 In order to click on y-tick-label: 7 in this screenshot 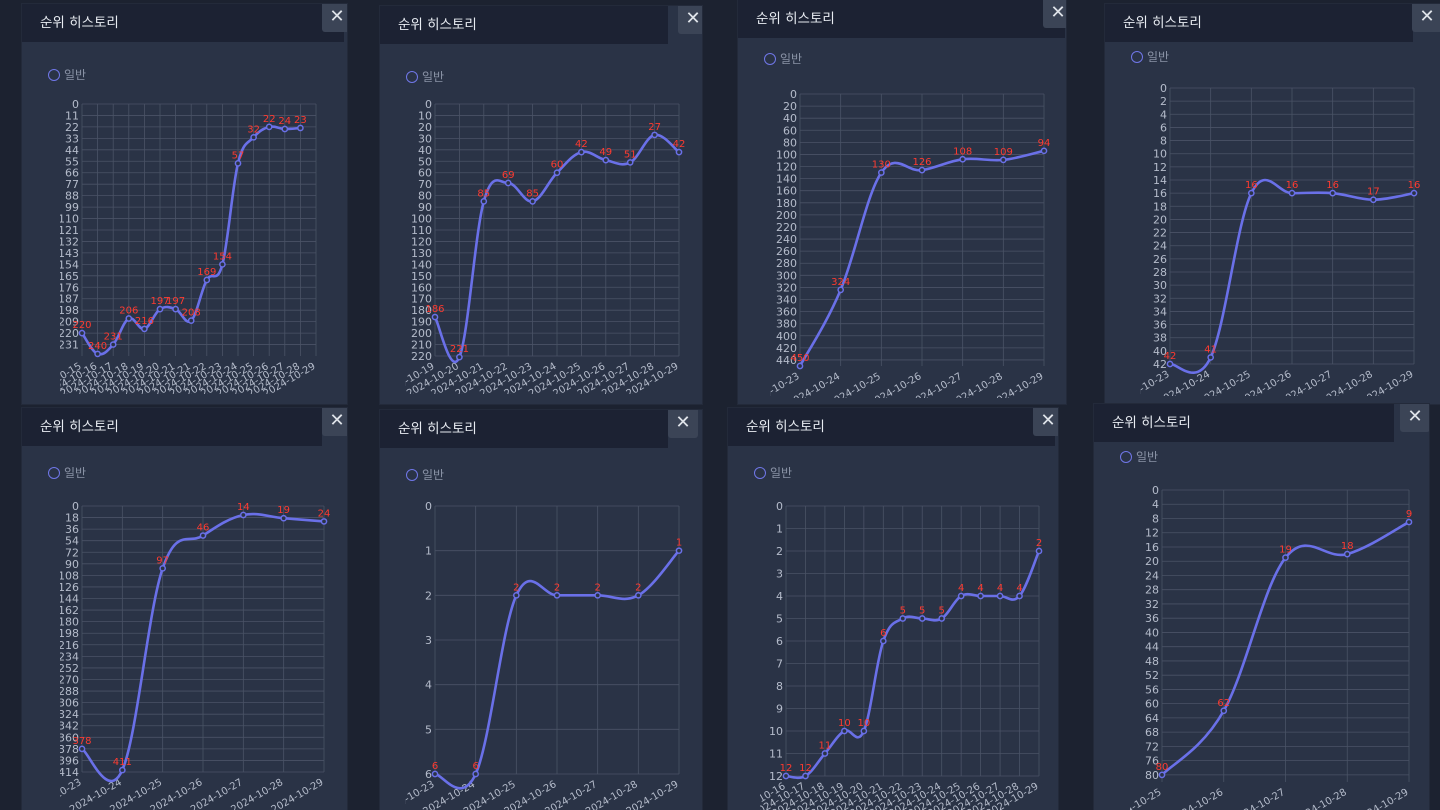, I will do `click(779, 664)`.